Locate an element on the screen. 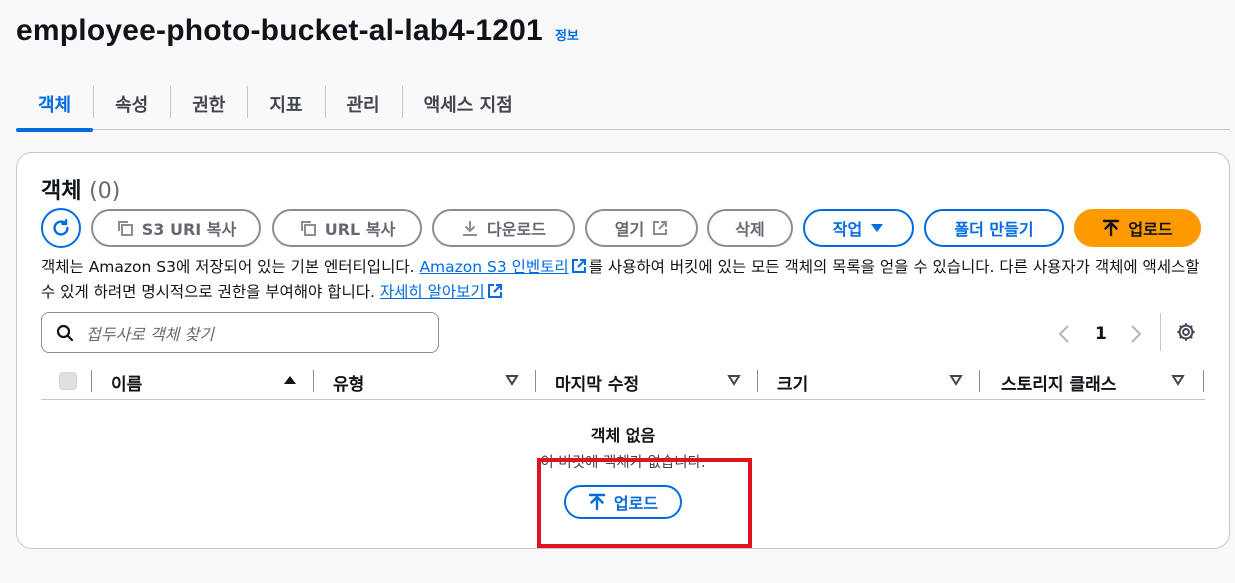  objects-table-header: 이름 유형 마지막 수정 크기 스토리지 클래스 is located at coordinates (623, 382).